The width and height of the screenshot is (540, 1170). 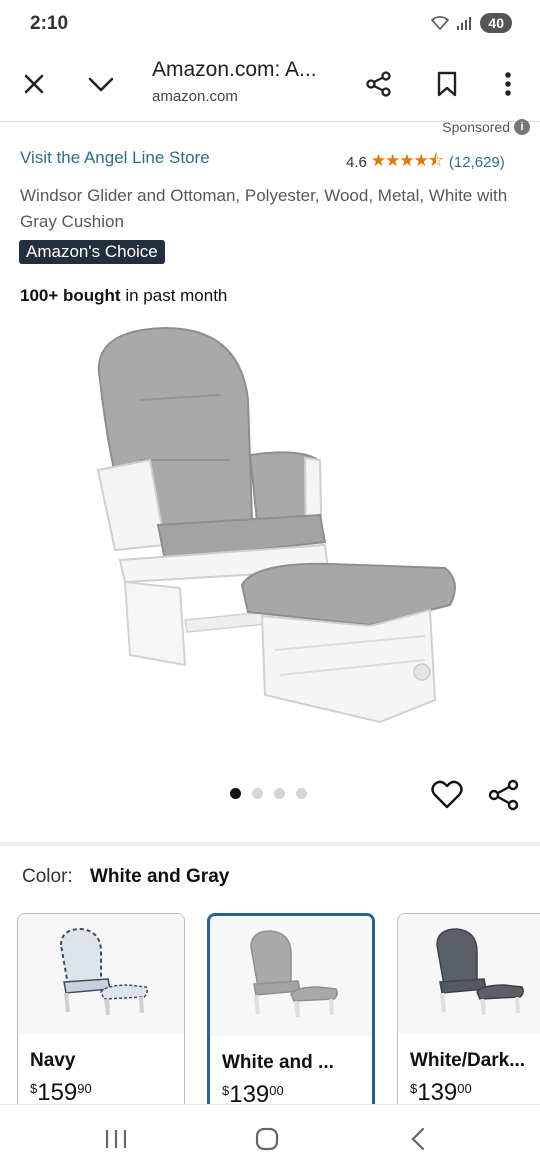 I want to click on rating-count: (12,629), so click(x=476, y=162).